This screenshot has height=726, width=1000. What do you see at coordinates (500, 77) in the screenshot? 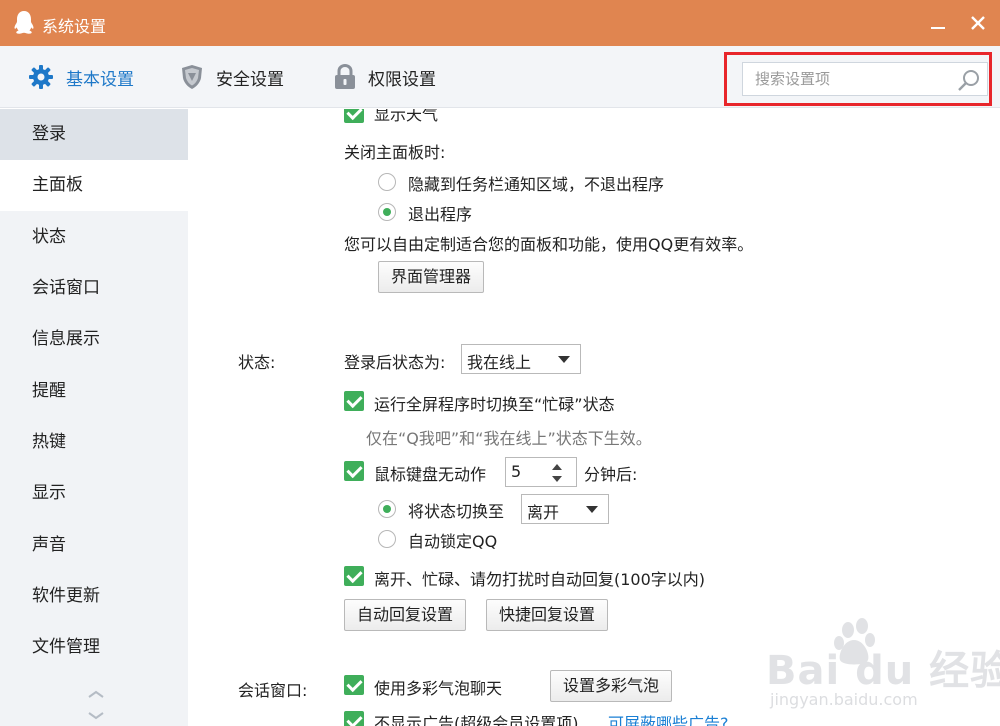
I see `top-tab-bar: 基本设置 安全设置 权限设置` at bounding box center [500, 77].